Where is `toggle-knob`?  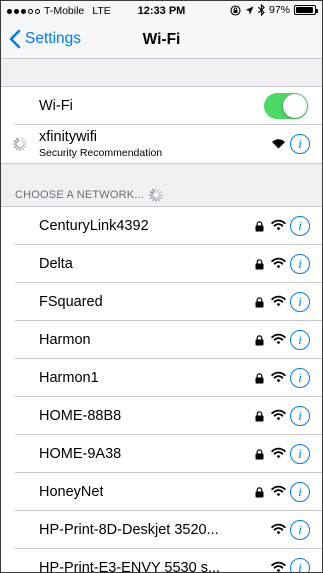 toggle-knob is located at coordinates (295, 106).